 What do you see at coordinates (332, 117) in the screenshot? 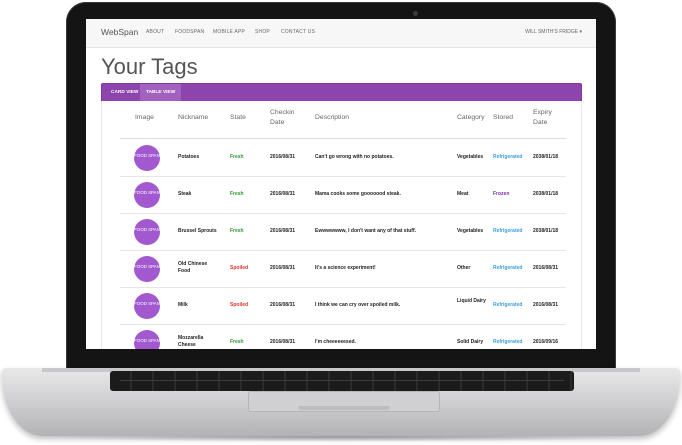
I see `column-header-description: Description` at bounding box center [332, 117].